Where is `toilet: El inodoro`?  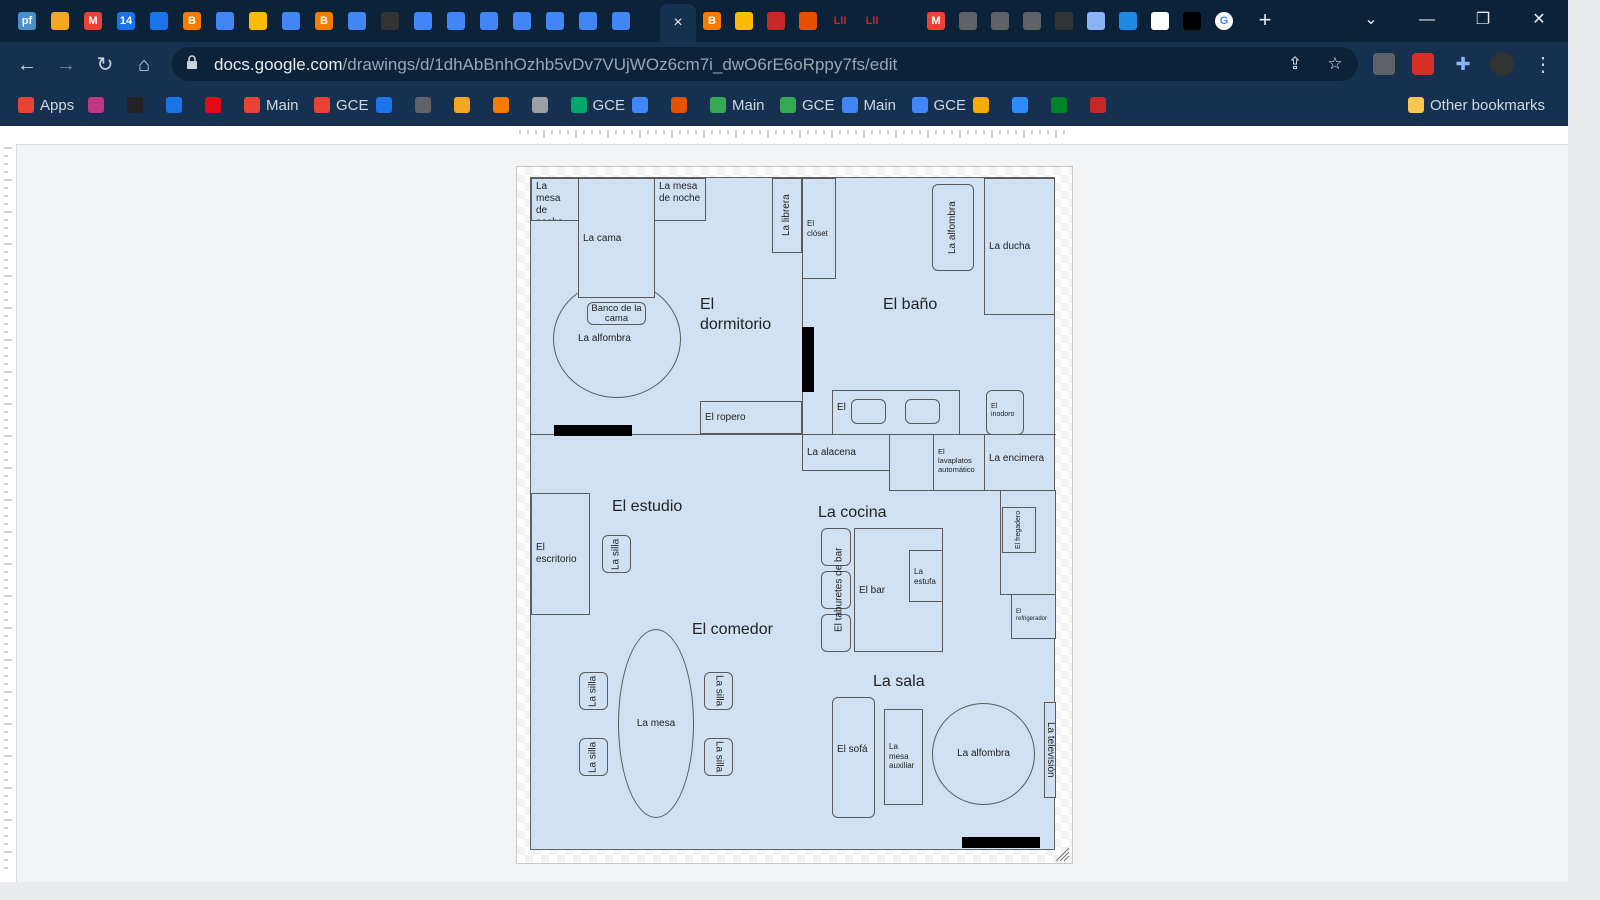 toilet: El inodoro is located at coordinates (1005, 412).